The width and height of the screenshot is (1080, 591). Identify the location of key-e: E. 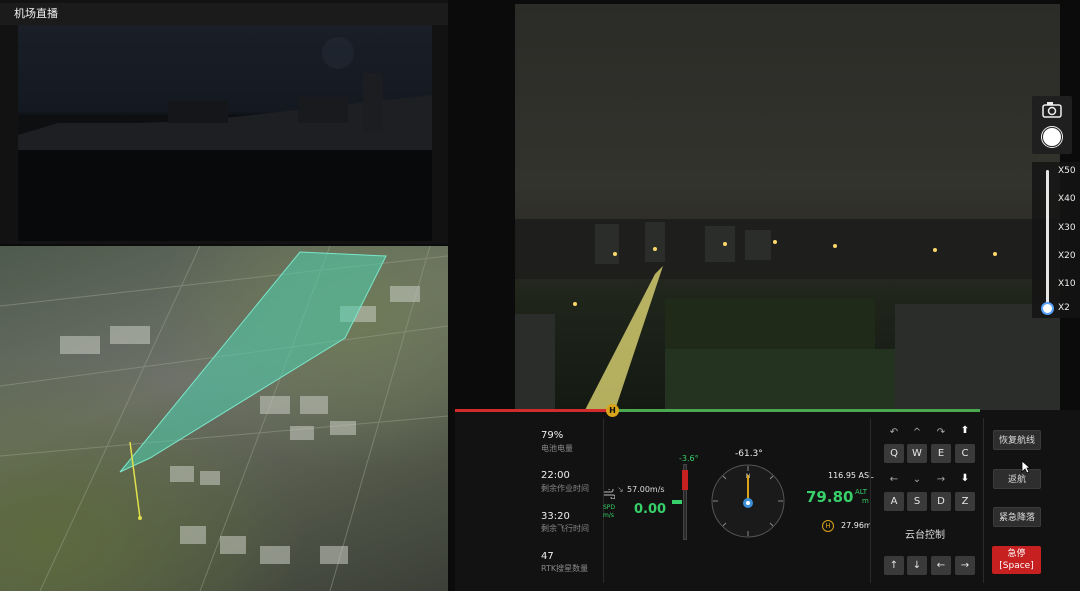
(941, 453).